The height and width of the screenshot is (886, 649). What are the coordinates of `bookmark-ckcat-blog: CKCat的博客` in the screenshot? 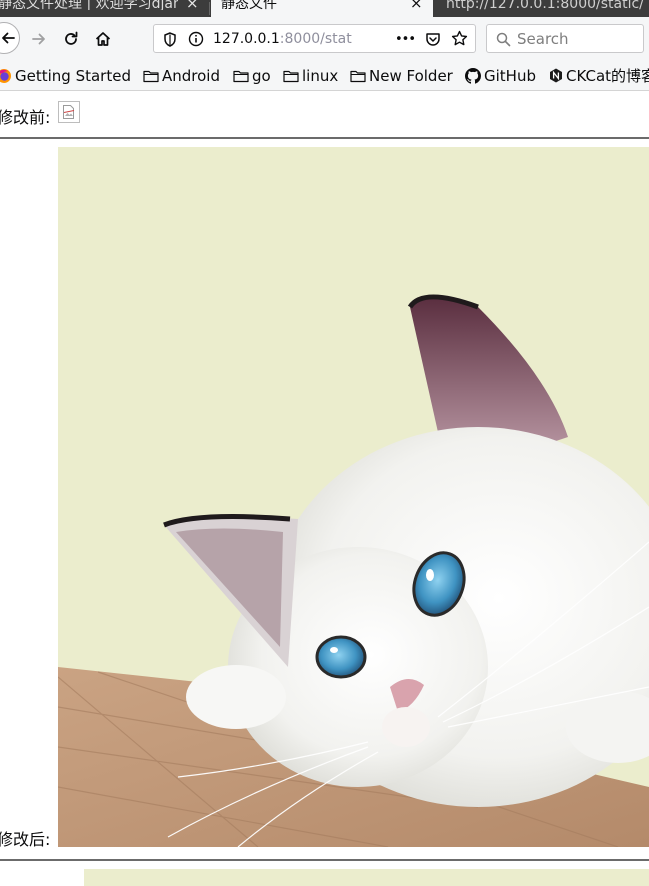 It's located at (599, 75).